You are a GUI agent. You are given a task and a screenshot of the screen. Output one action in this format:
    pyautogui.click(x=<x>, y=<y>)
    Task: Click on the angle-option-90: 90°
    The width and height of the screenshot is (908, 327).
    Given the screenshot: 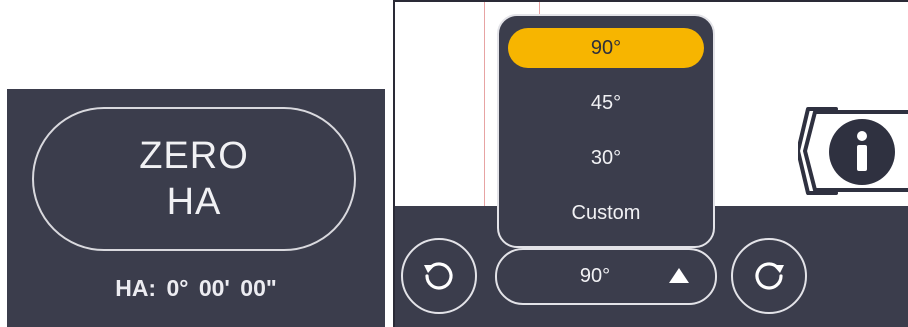 What is the action you would take?
    pyautogui.click(x=606, y=48)
    